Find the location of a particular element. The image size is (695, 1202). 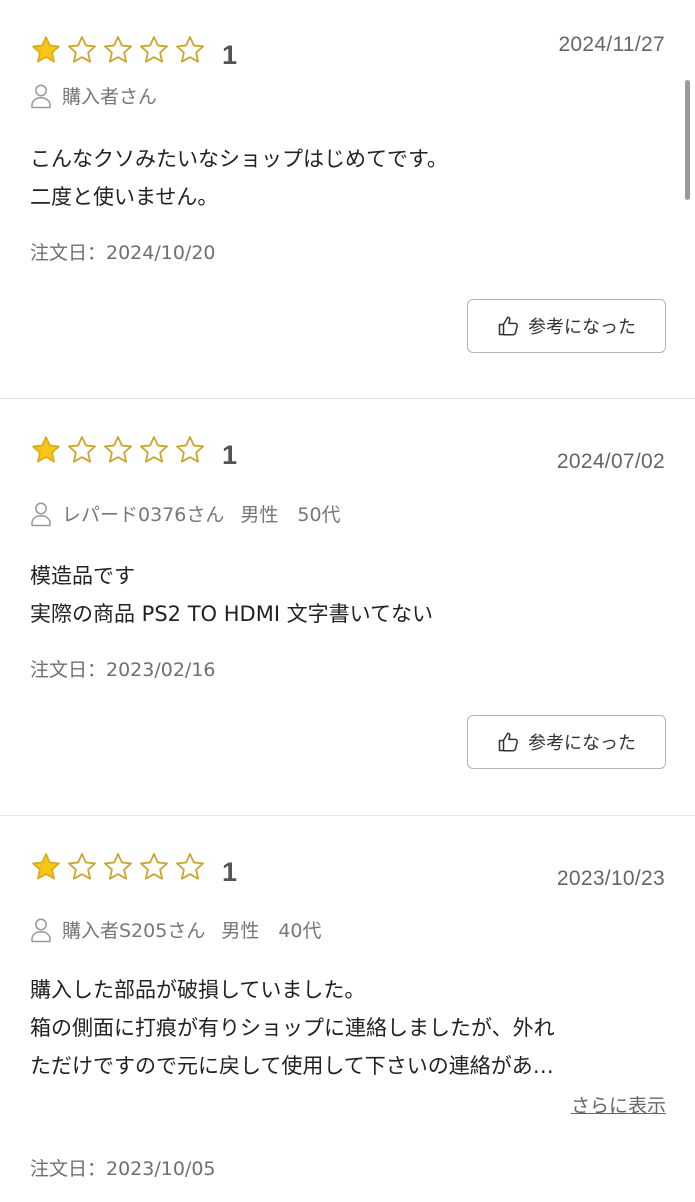

reviewer-meta: 男性 50代 is located at coordinates (290, 515).